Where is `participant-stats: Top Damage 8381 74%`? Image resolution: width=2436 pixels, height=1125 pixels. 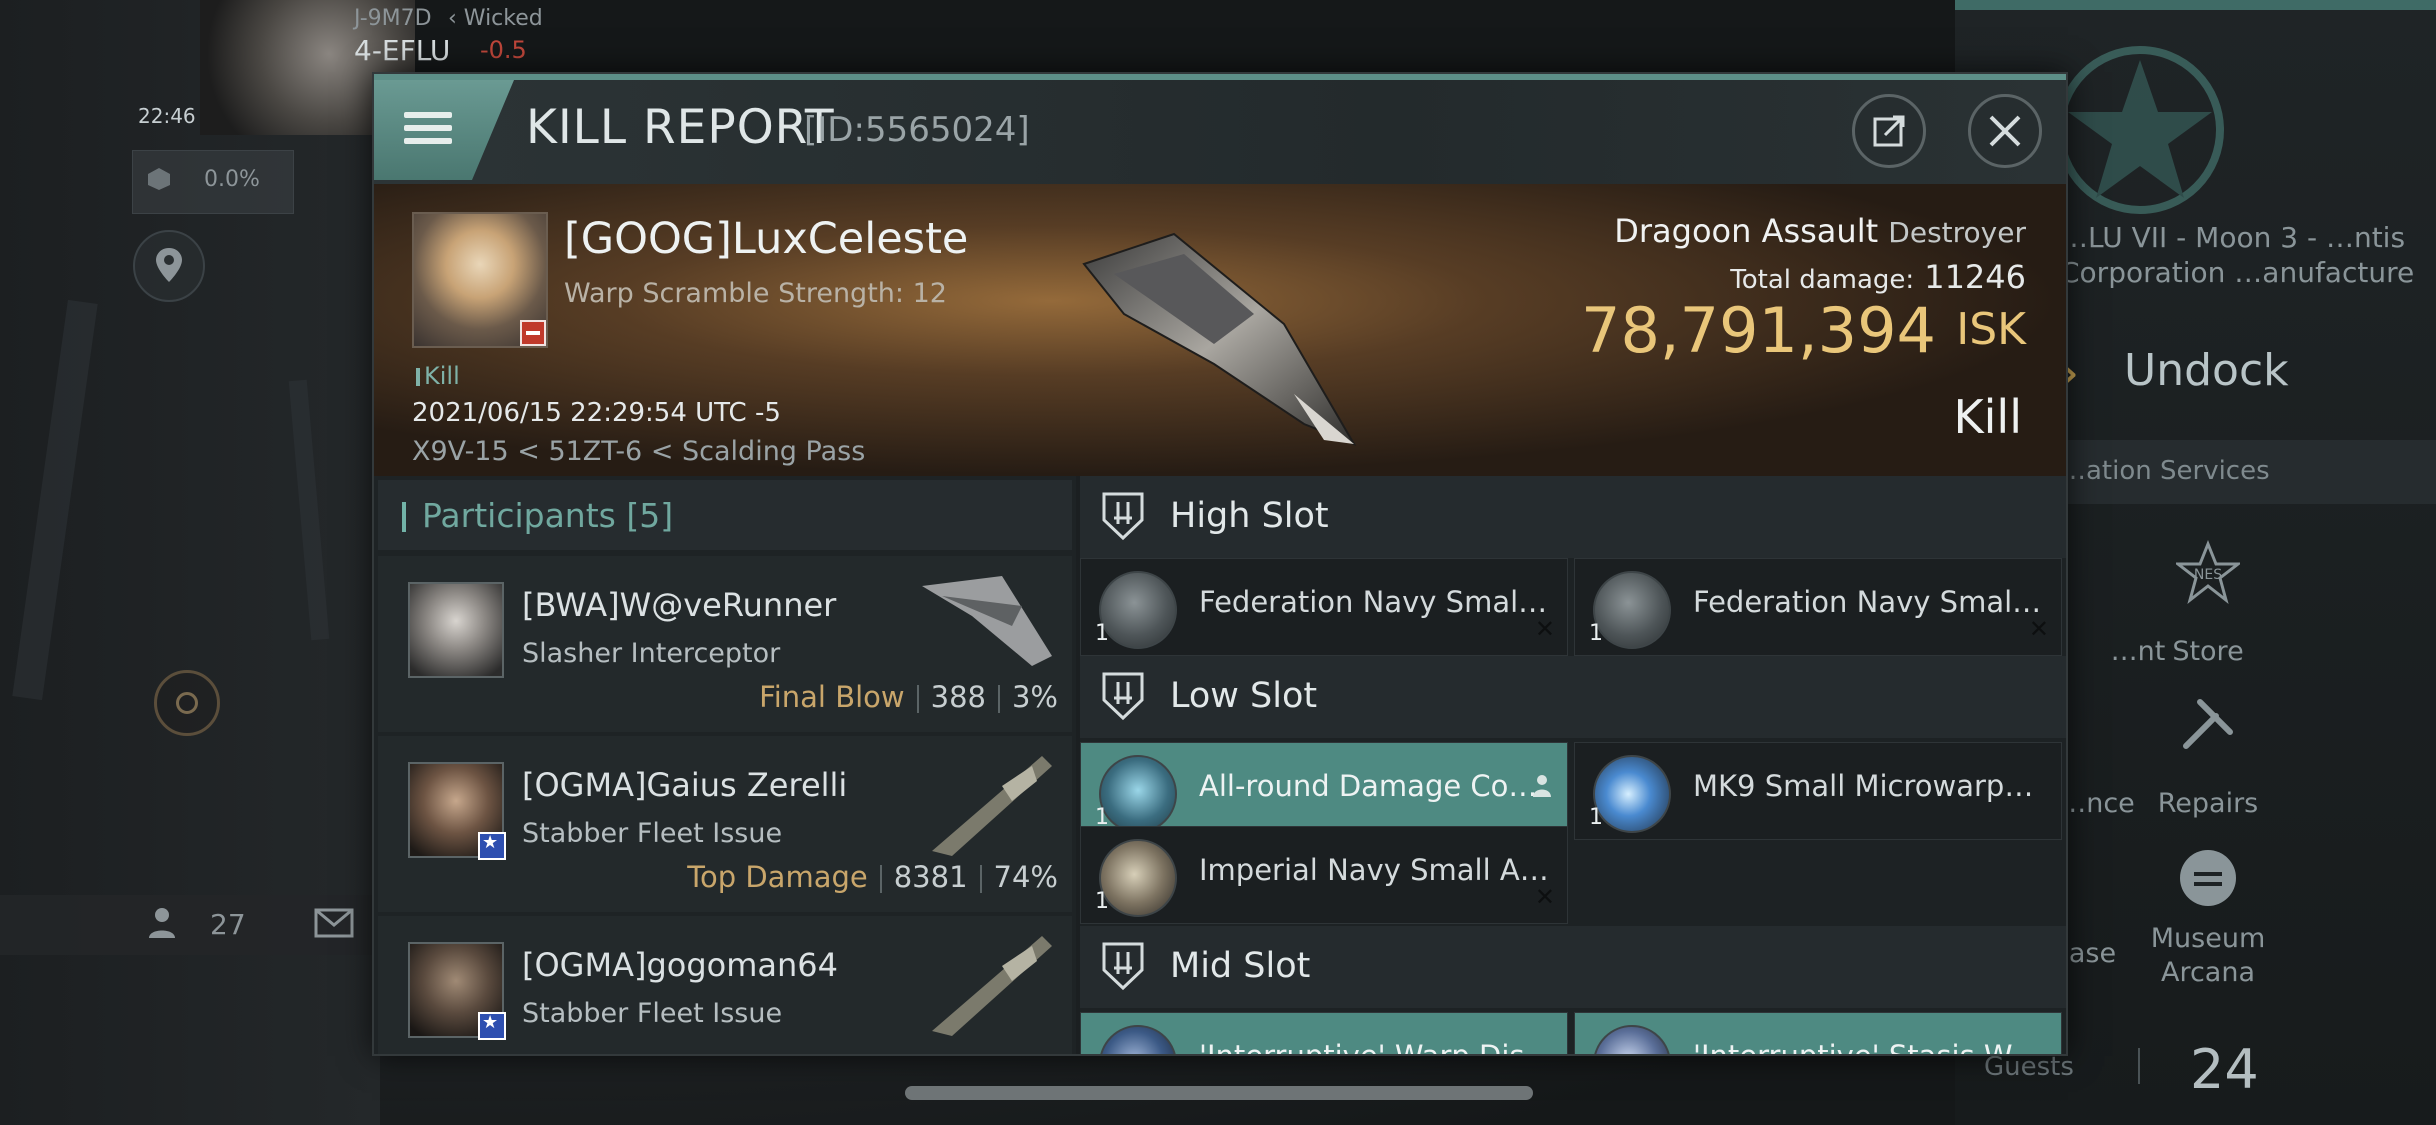
participant-stats: Top Damage 8381 74% is located at coordinates (872, 877).